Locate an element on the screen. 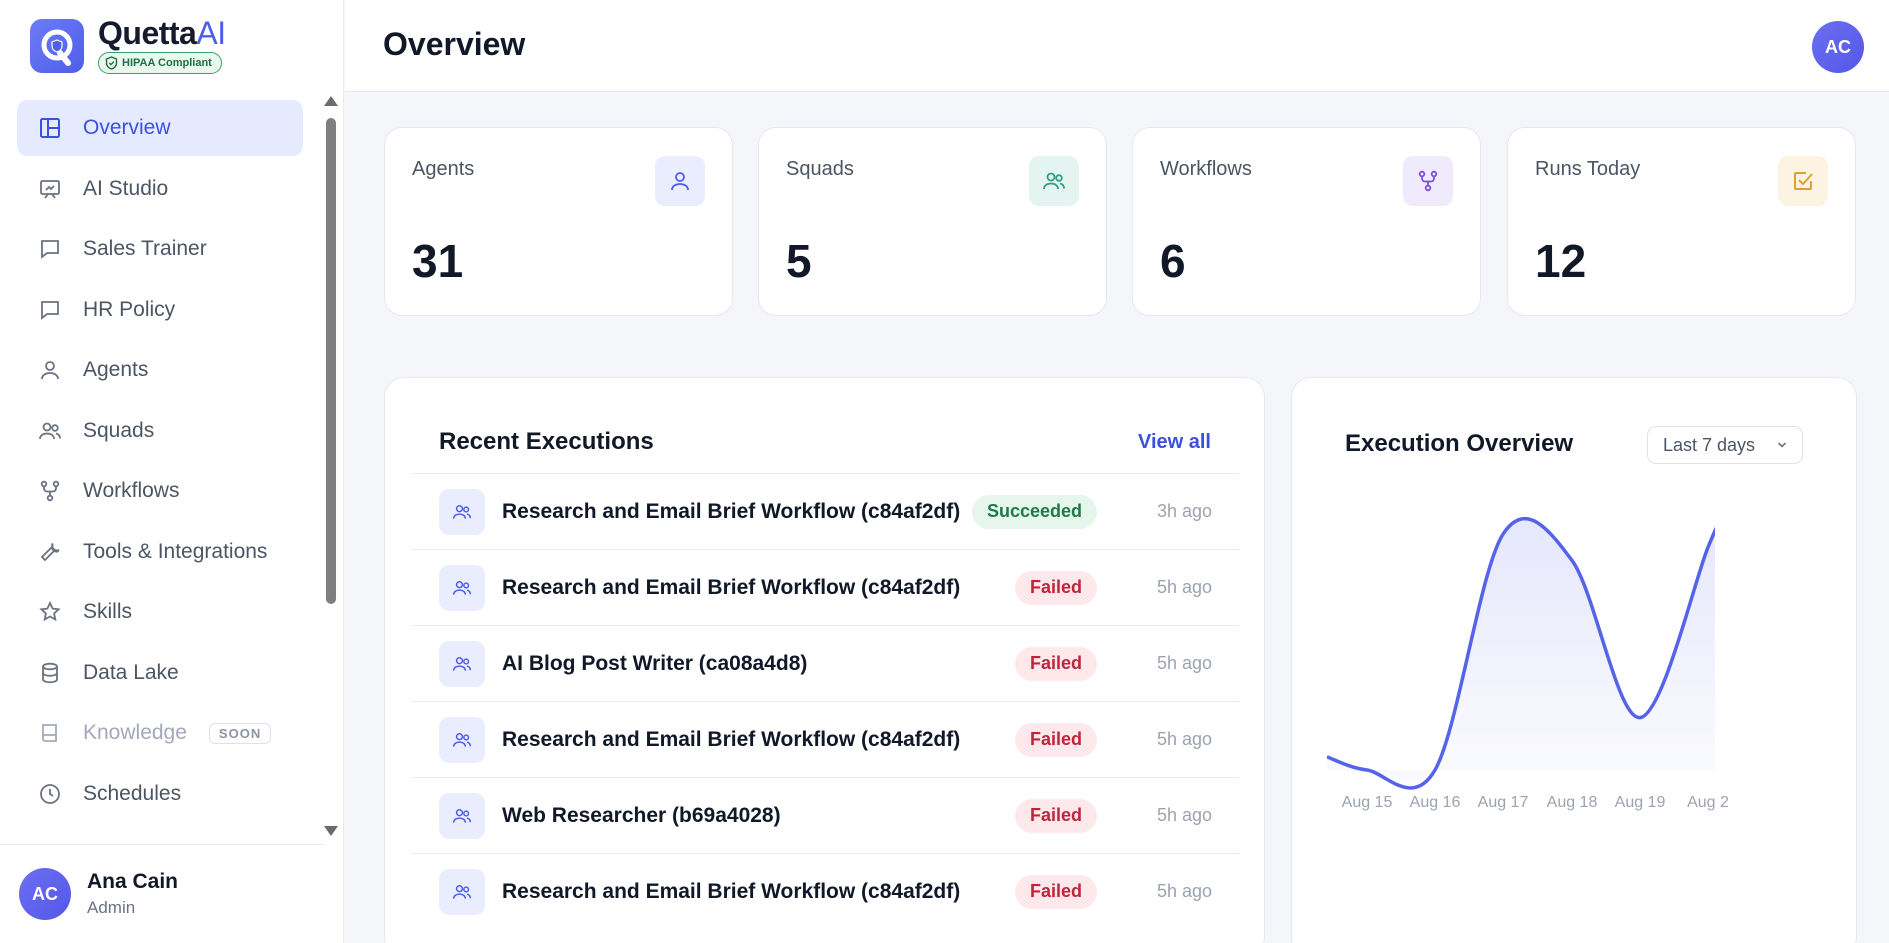 The height and width of the screenshot is (943, 1889). sidebar-item-label: Tools & Integrations is located at coordinates (175, 551).